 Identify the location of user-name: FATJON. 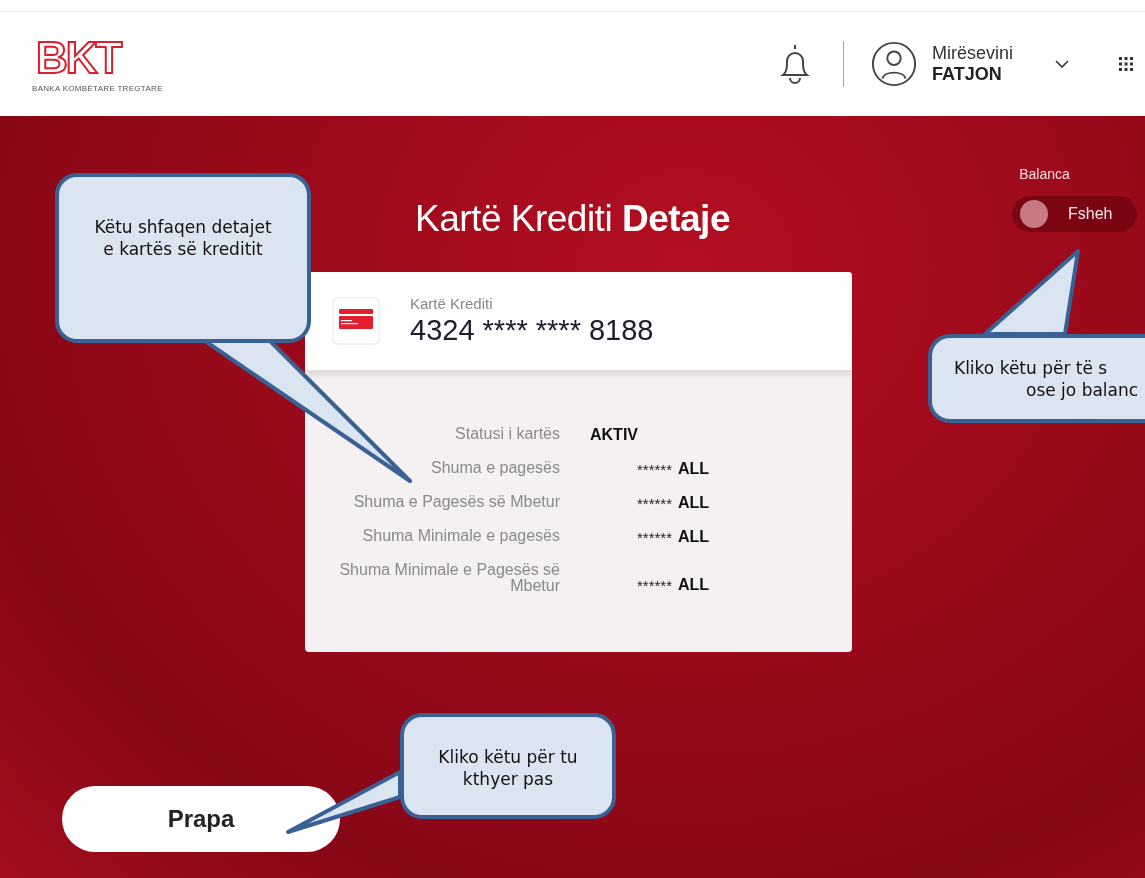
(967, 74).